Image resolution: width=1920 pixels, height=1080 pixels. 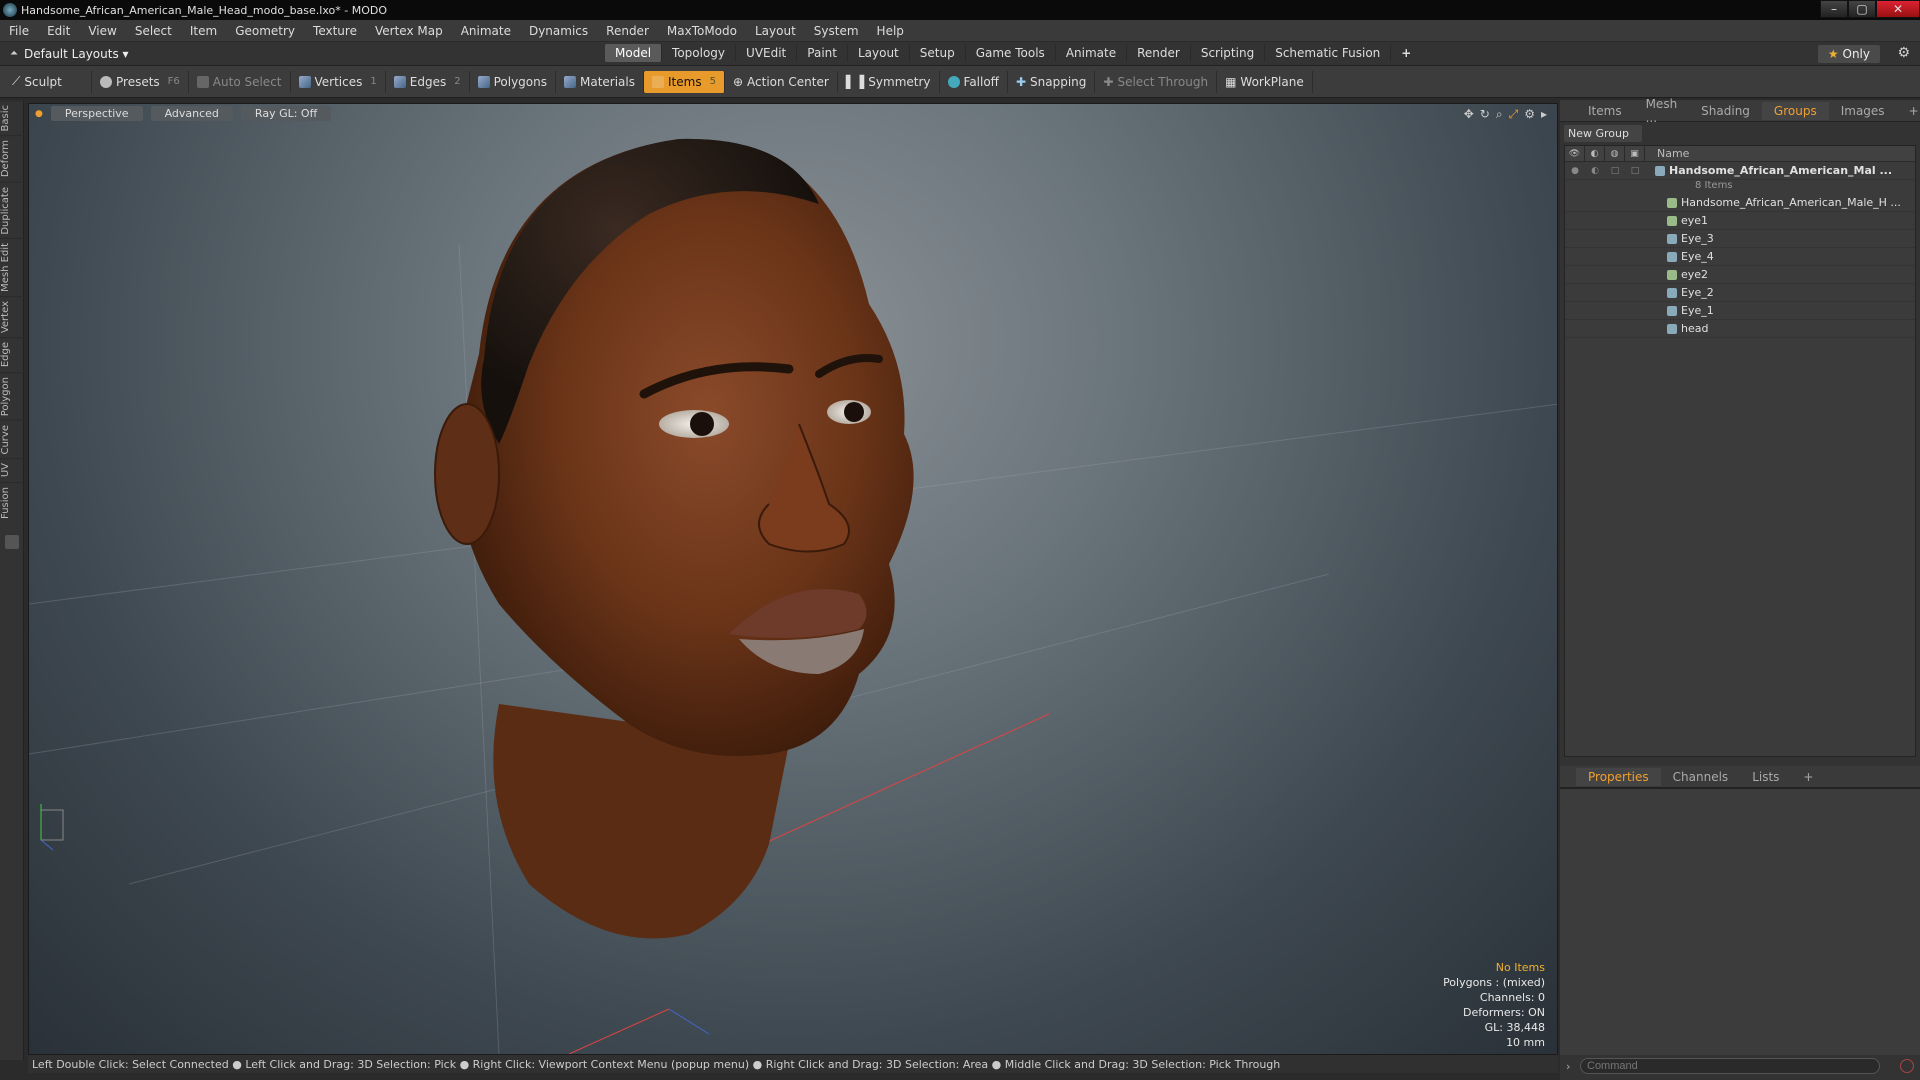 What do you see at coordinates (19, 31) in the screenshot?
I see `menu-file: File` at bounding box center [19, 31].